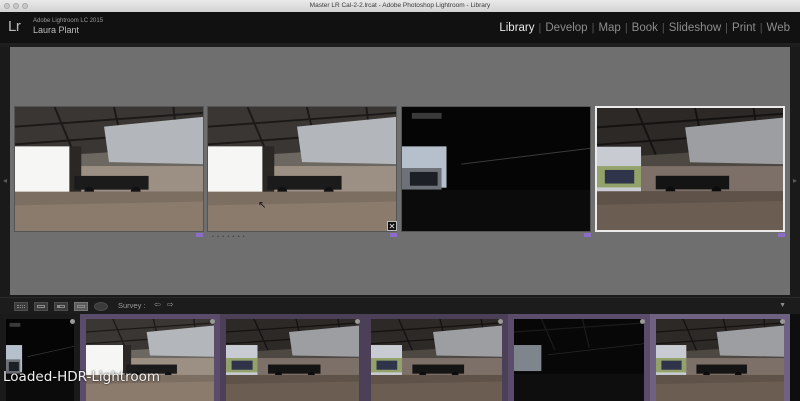  I want to click on module-print: Print, so click(744, 28).